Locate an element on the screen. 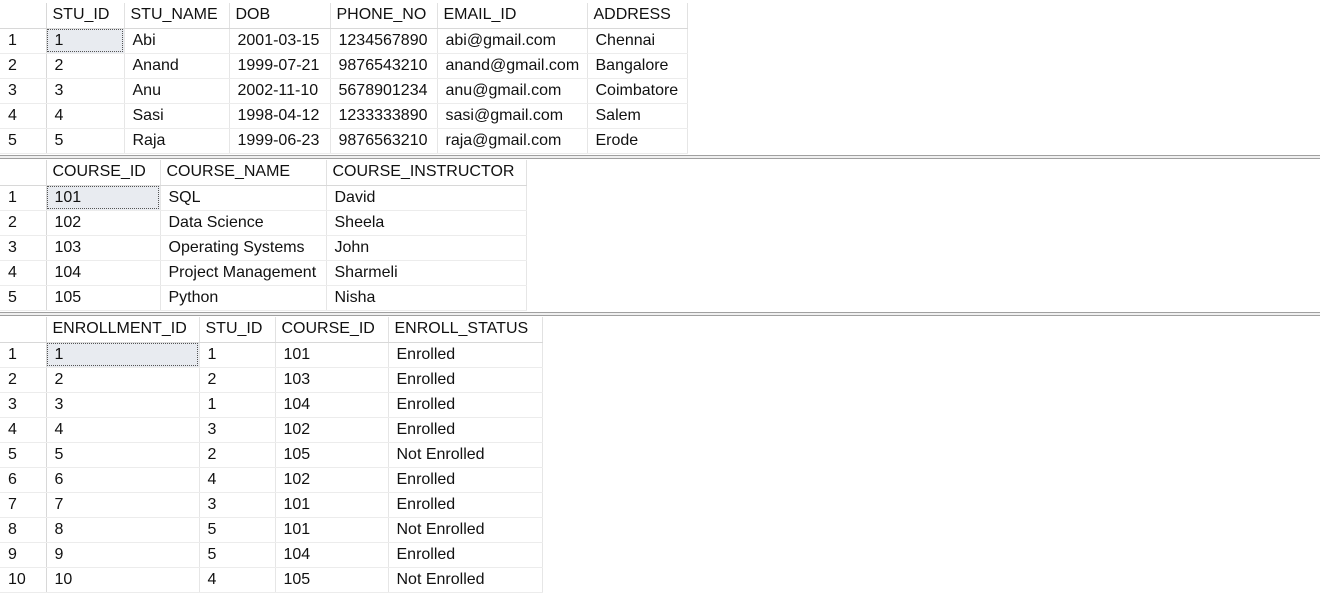 Image resolution: width=1320 pixels, height=610 pixels. table-row: 10 10 4 105 Not Enrolled is located at coordinates (271, 580).